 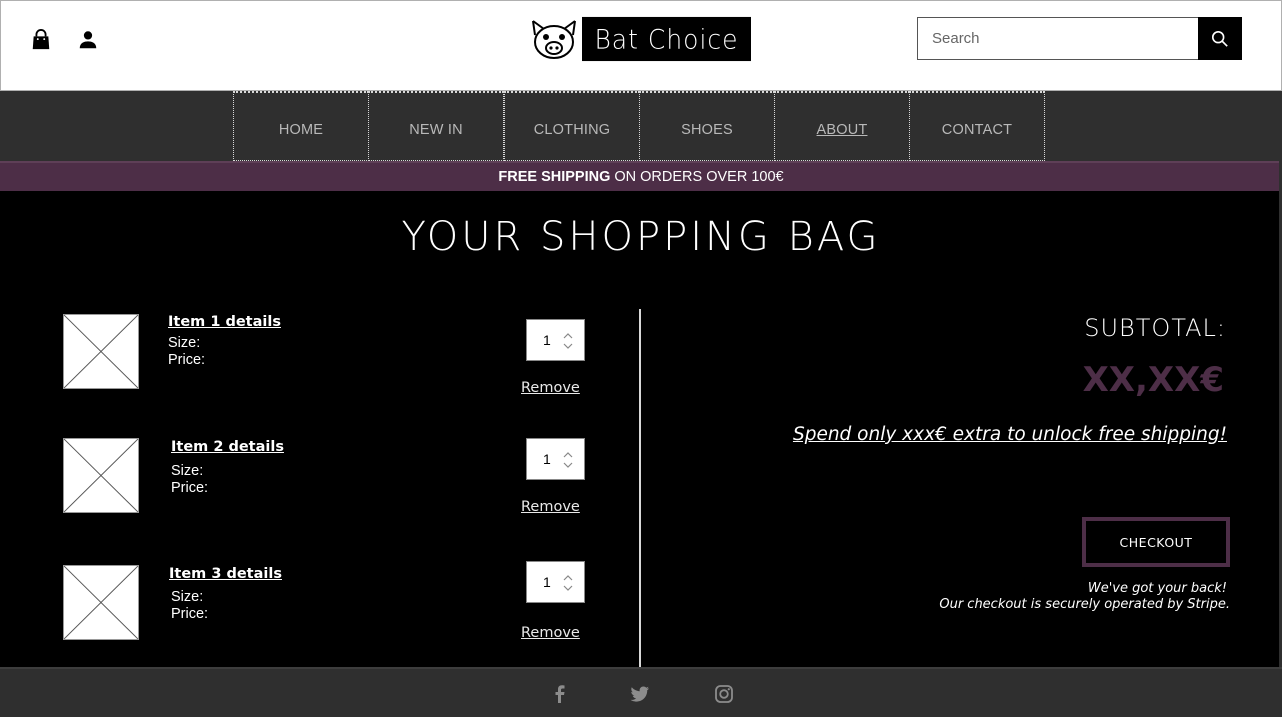 I want to click on nav-item-shoes: SHOES, so click(x=707, y=126).